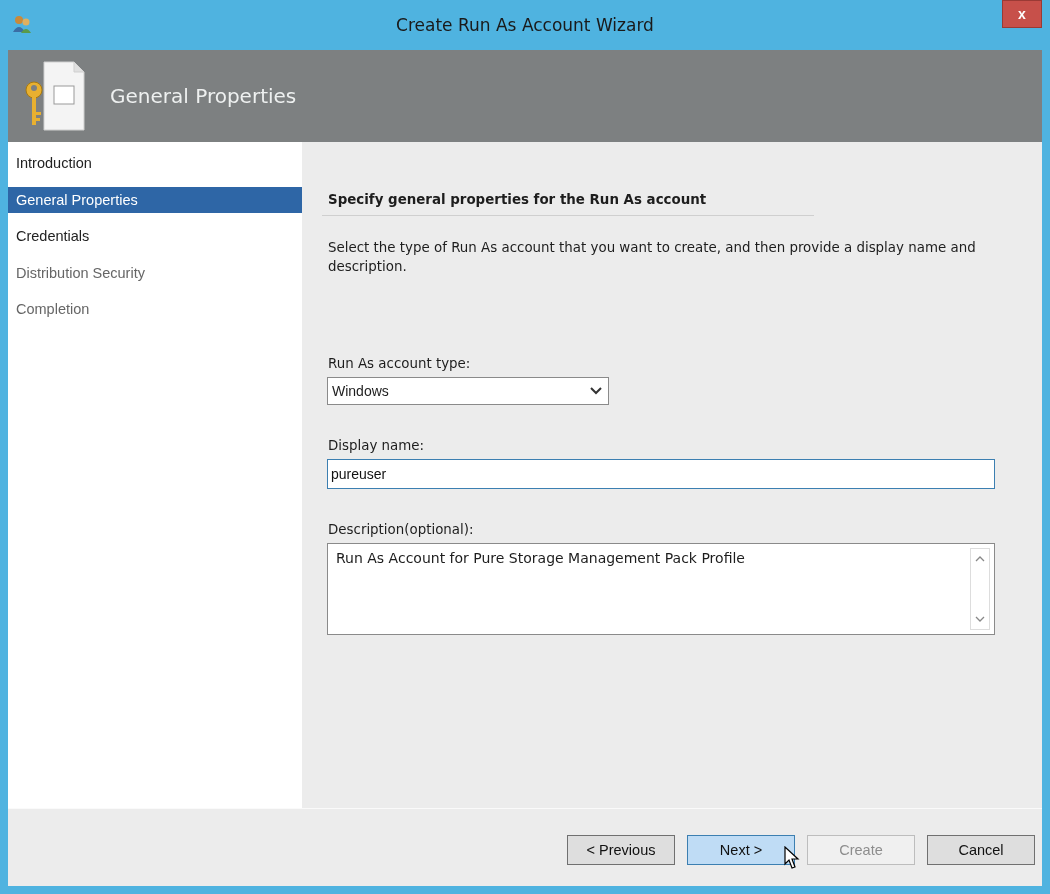 This screenshot has height=894, width=1050. What do you see at coordinates (377, 445) in the screenshot?
I see `field-label: Display name:` at bounding box center [377, 445].